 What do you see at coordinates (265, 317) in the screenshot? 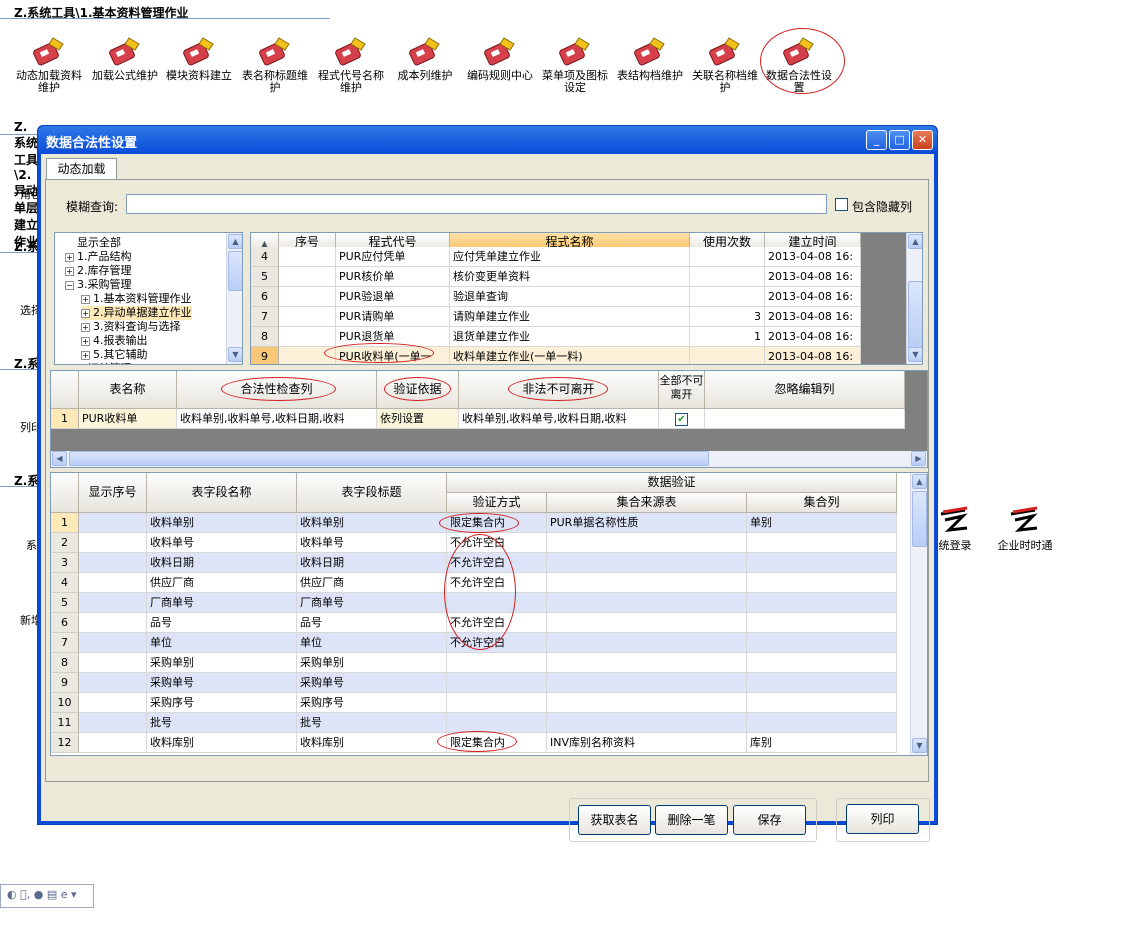
I see `row-number: 7` at bounding box center [265, 317].